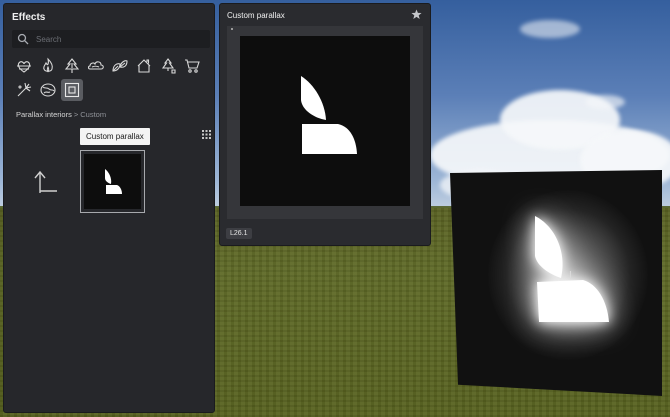  I want to click on globe-icon, so click(48, 90).